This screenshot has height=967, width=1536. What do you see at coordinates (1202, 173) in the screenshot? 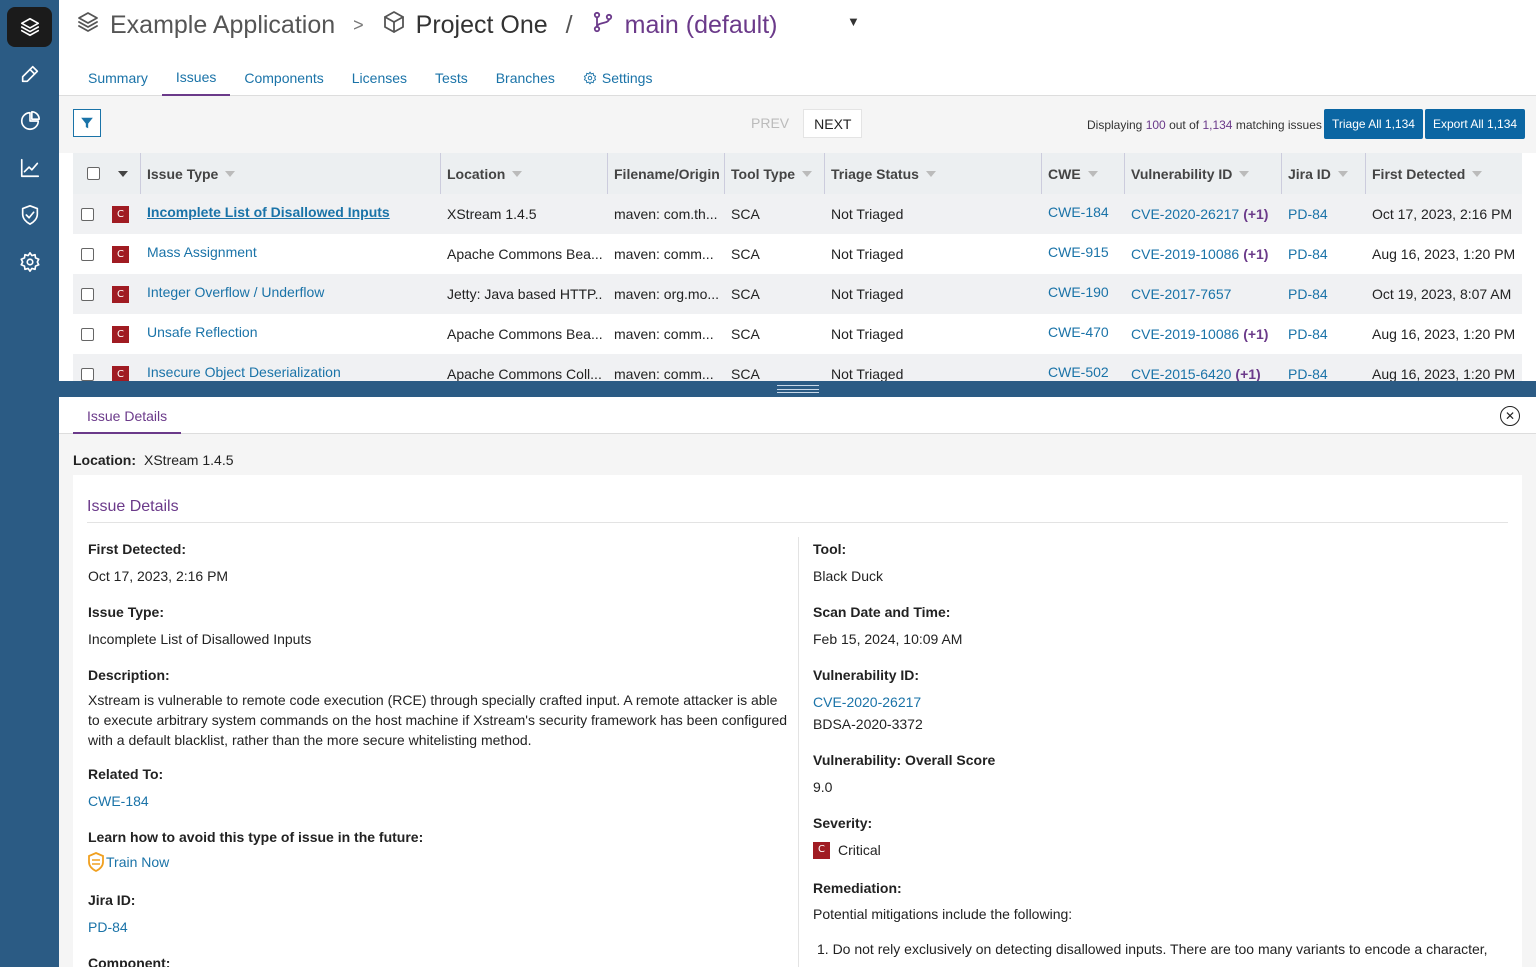
I see `col-vulnerability-id: Vulnerability ID` at bounding box center [1202, 173].